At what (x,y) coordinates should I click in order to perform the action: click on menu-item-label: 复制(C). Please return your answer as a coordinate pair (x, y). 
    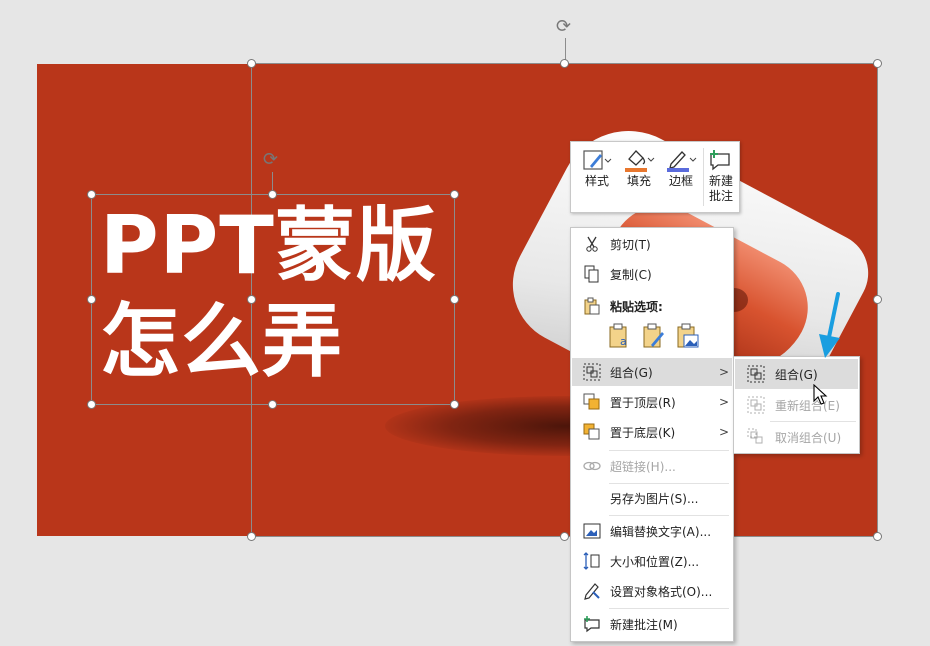
    Looking at the image, I should click on (631, 274).